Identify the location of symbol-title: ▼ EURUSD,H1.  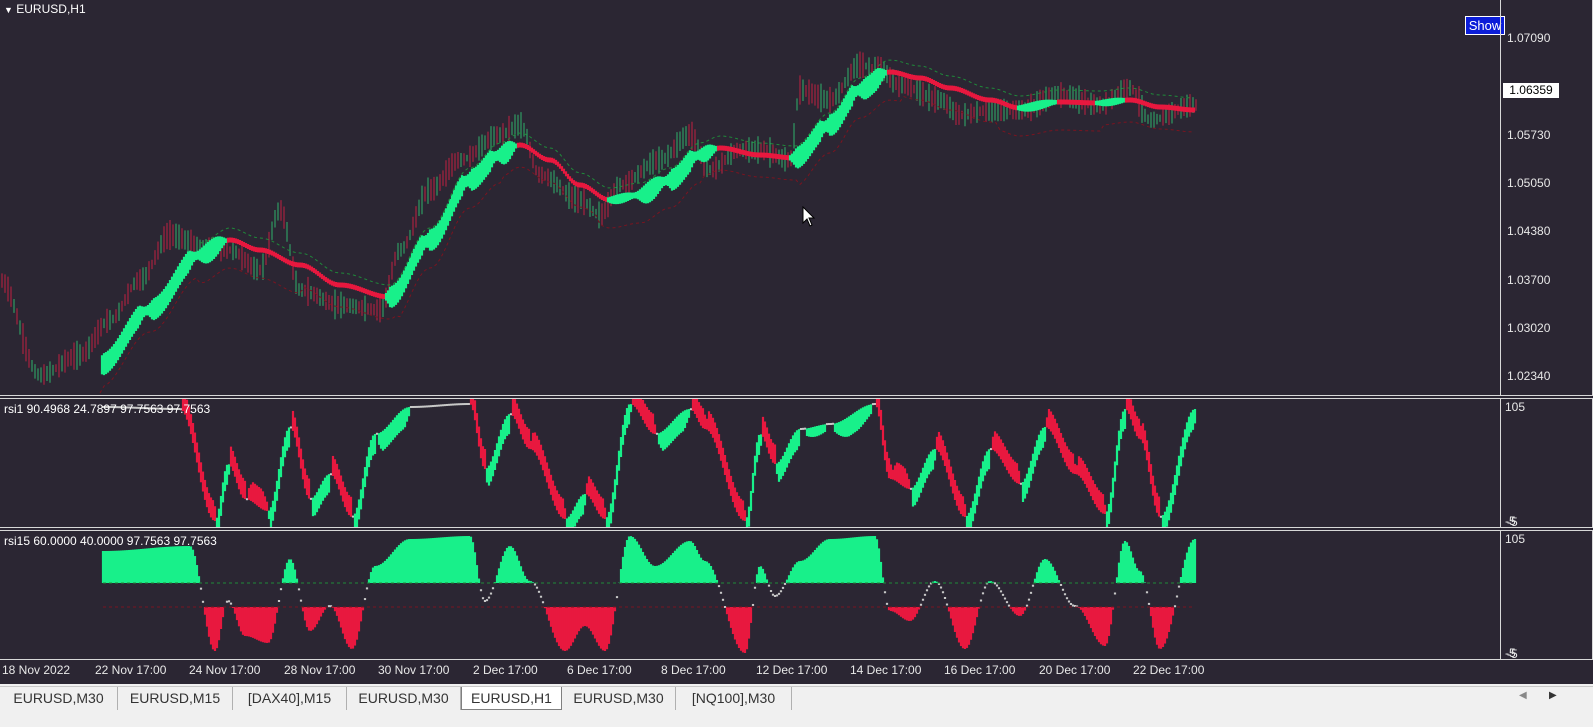
(45, 9).